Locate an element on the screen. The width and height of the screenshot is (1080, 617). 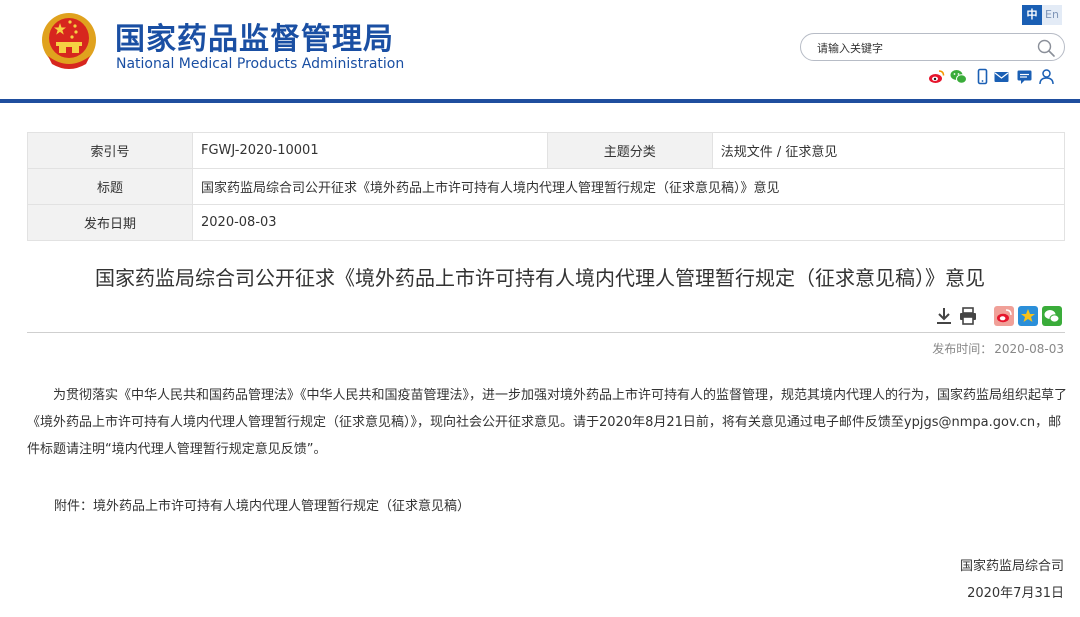
title-separator is located at coordinates (546, 332).